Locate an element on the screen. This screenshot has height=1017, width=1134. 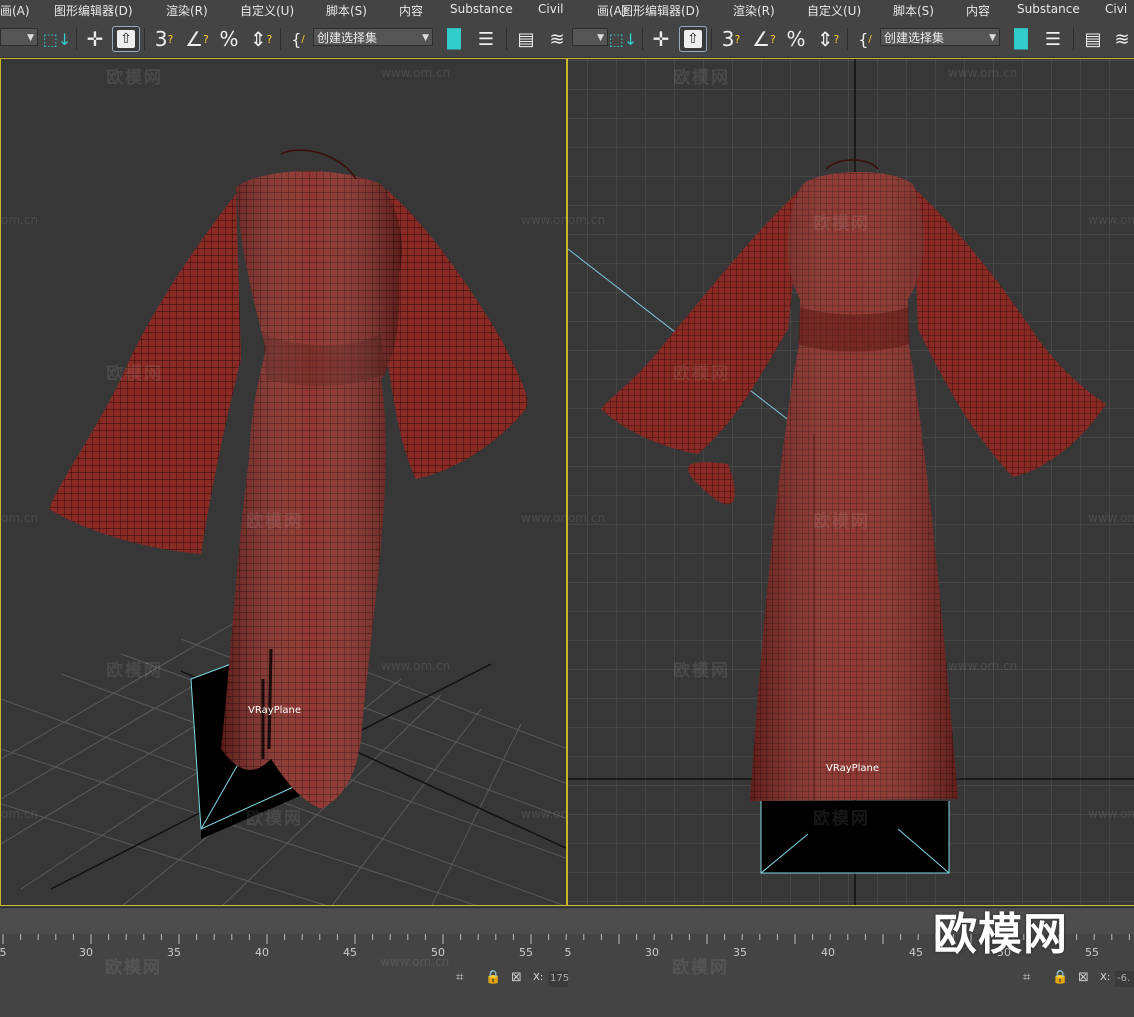
layers-icon-right: ≋ is located at coordinates (1122, 39).